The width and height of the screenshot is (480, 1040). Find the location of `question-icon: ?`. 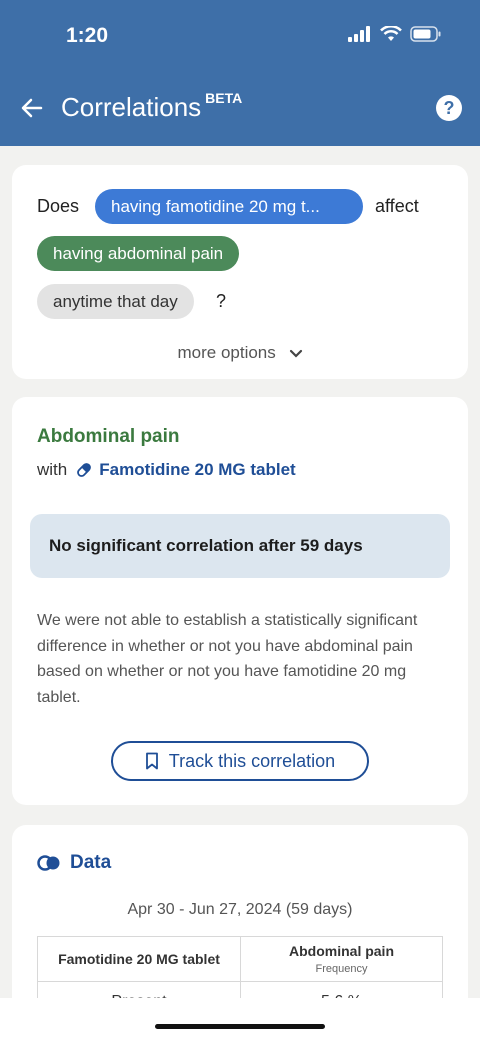

question-icon: ? is located at coordinates (449, 108).